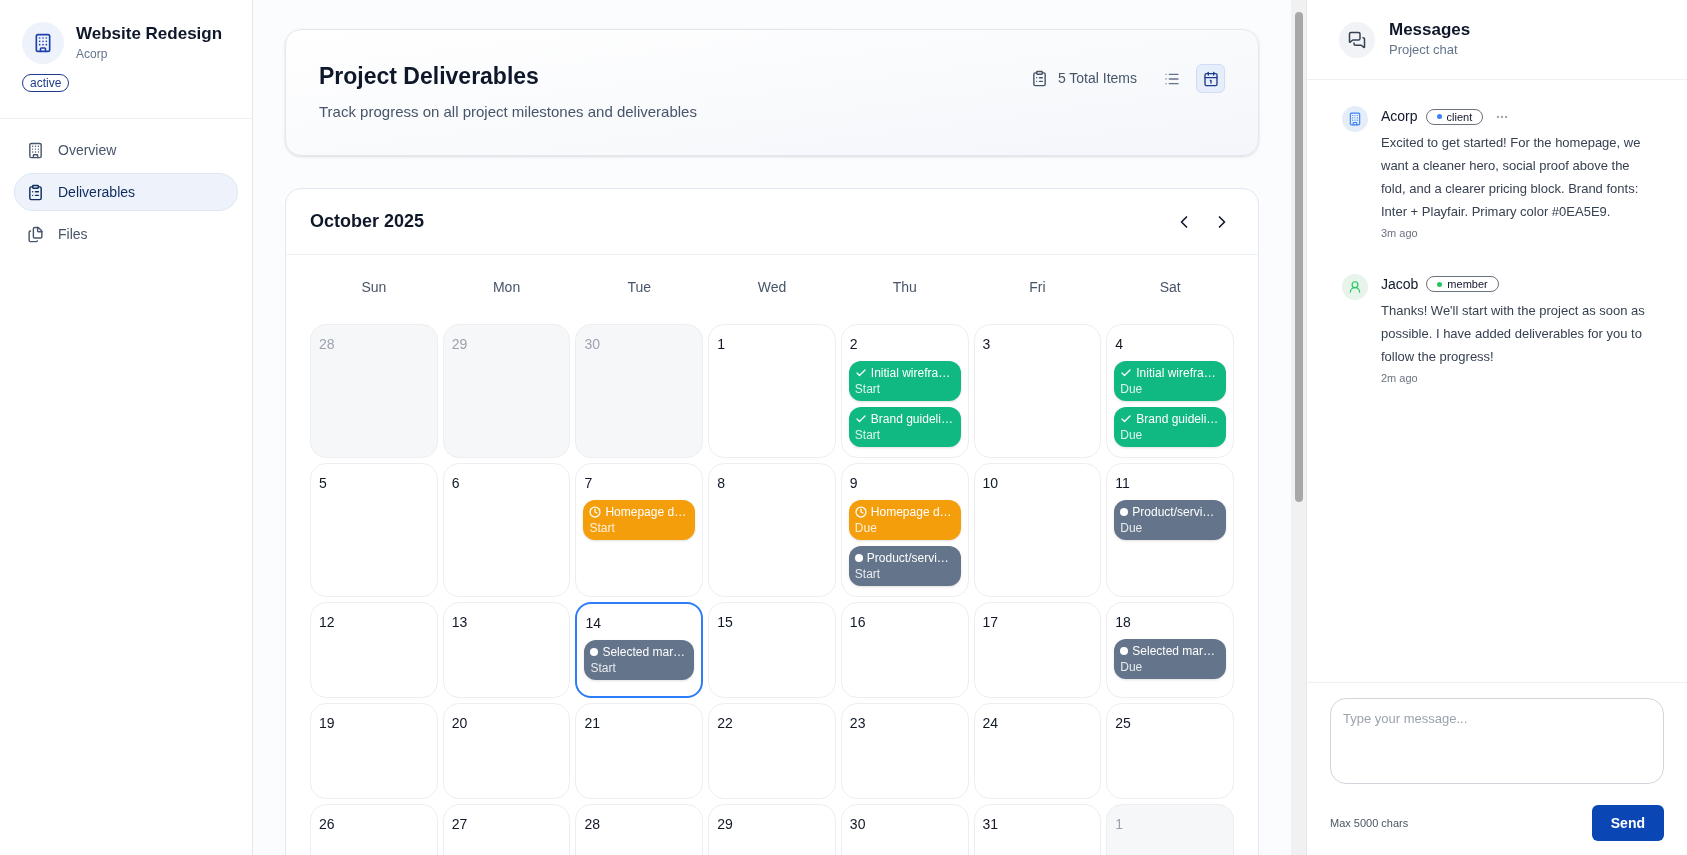 The height and width of the screenshot is (855, 1687). Describe the element at coordinates (323, 483) in the screenshot. I see `day-number: 5` at that location.